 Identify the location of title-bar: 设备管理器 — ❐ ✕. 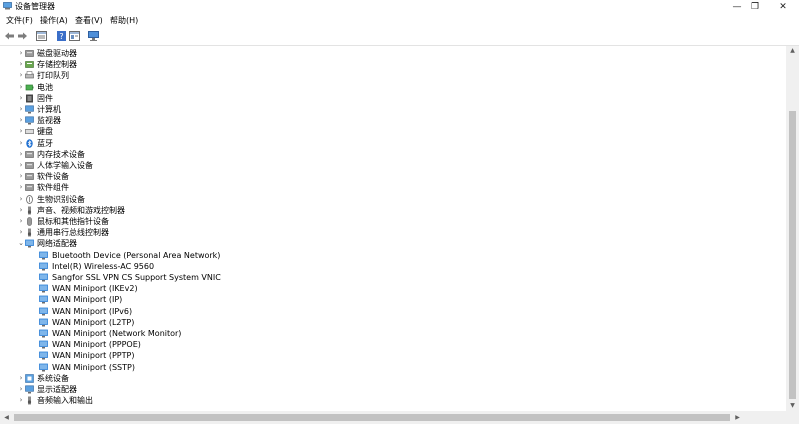
(399, 7).